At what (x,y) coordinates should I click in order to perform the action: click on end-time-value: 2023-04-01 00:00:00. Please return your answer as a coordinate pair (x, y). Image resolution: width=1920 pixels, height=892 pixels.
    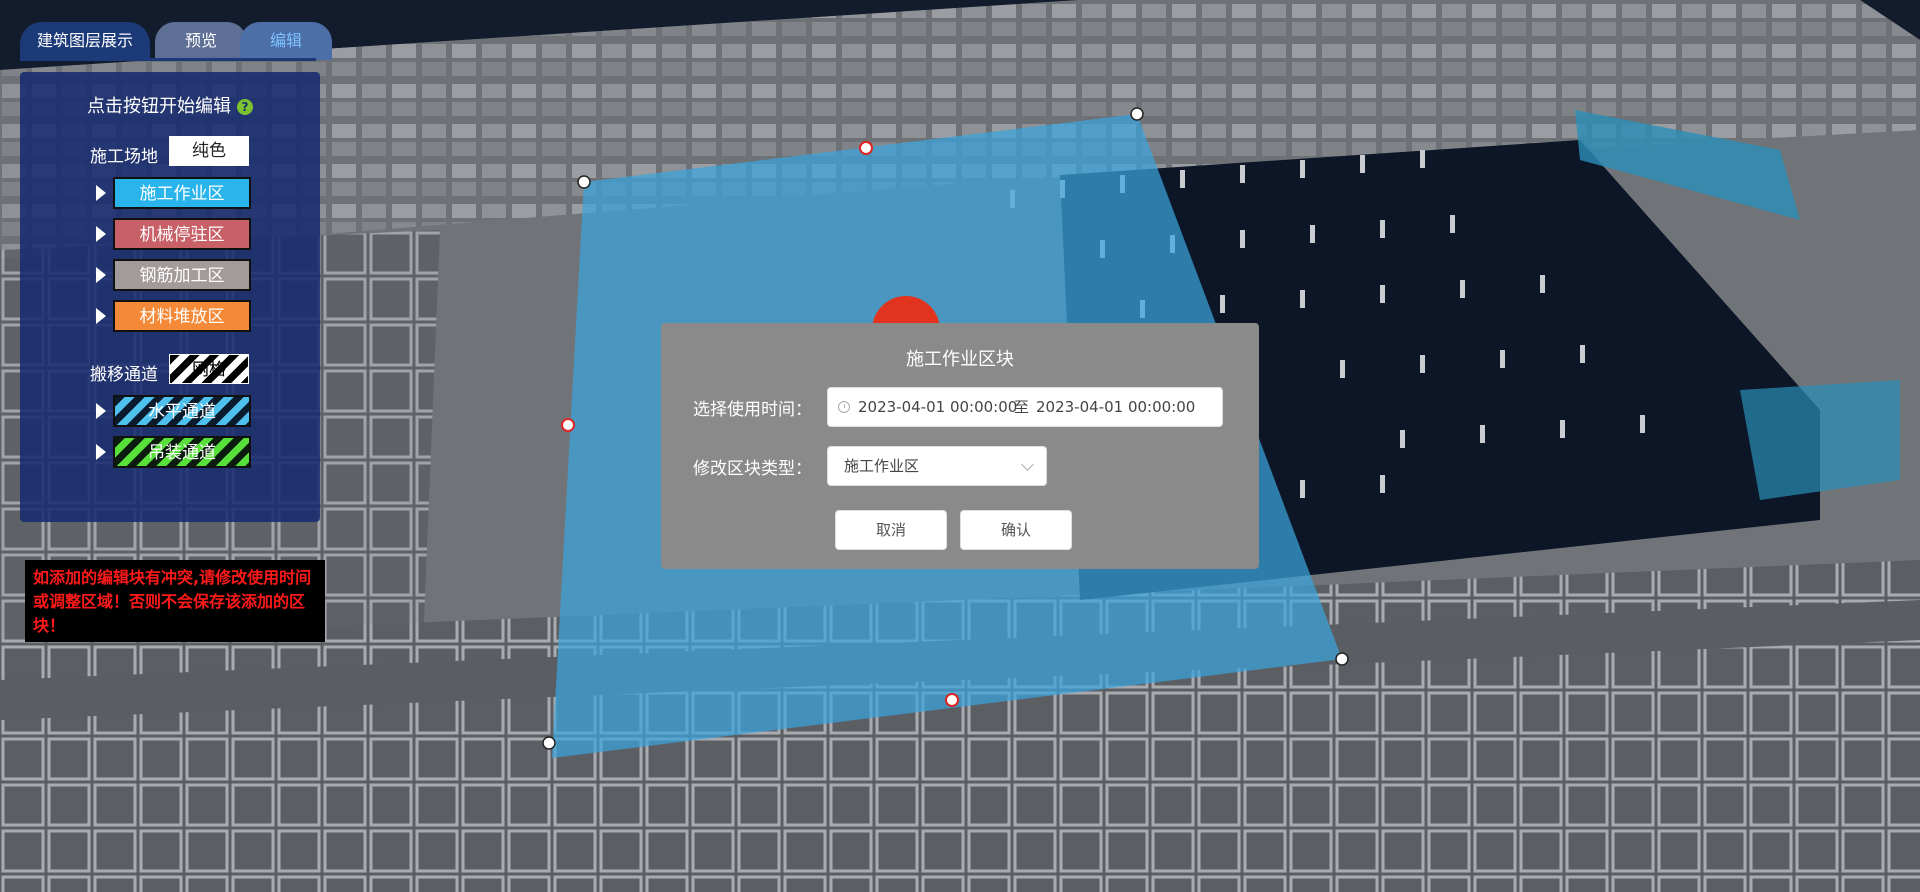
    Looking at the image, I should click on (1115, 407).